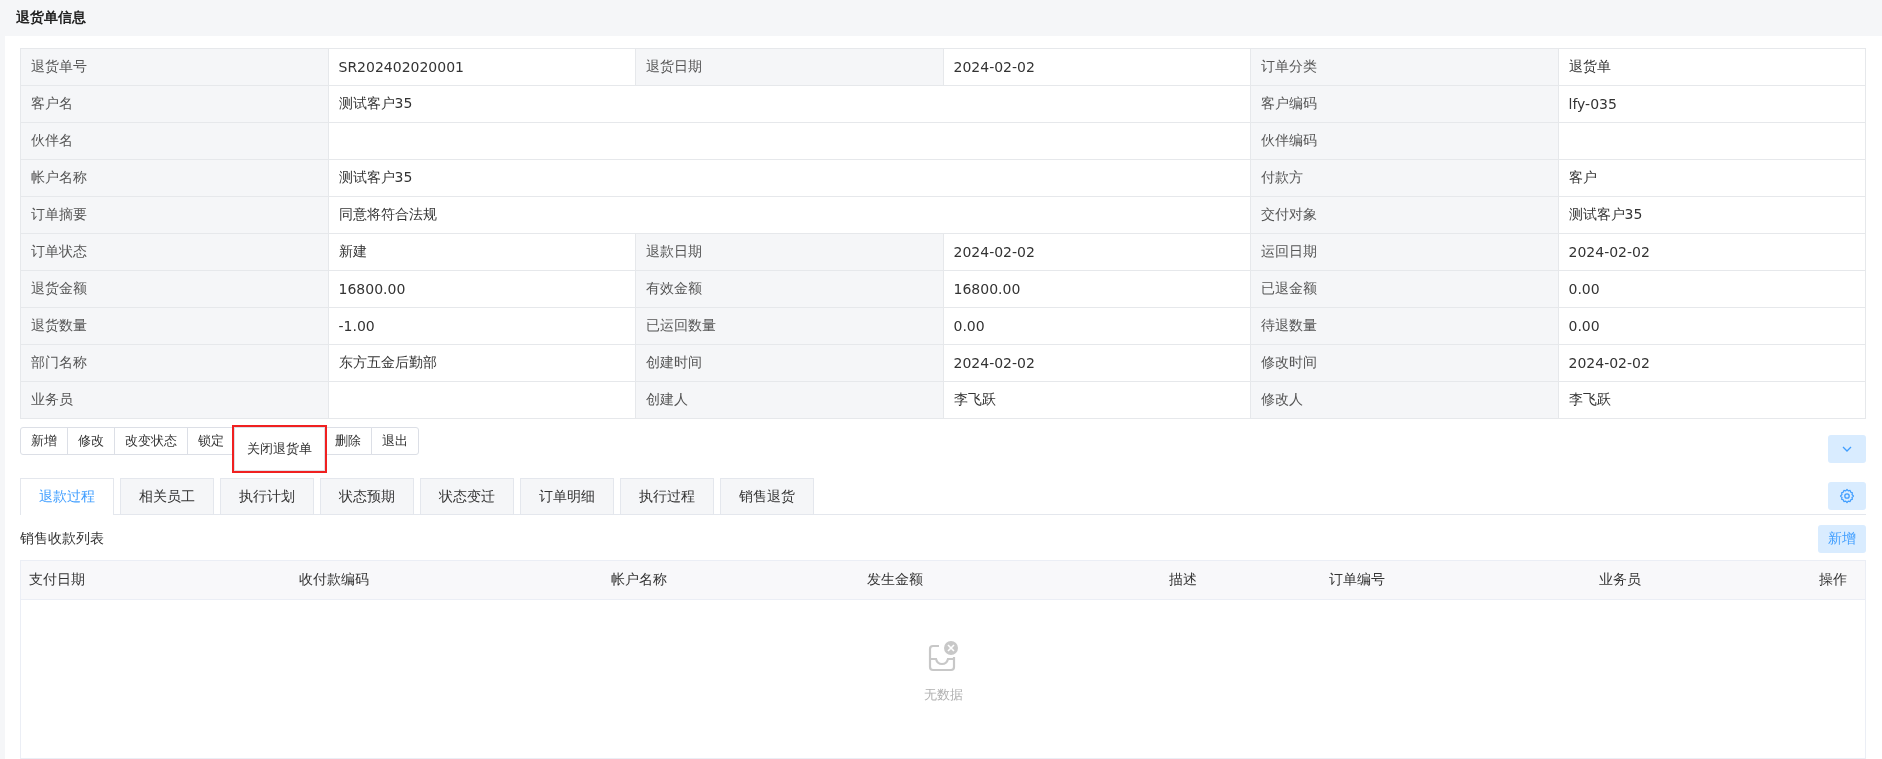 The image size is (1882, 759). I want to click on tab: 状态预期, so click(367, 496).